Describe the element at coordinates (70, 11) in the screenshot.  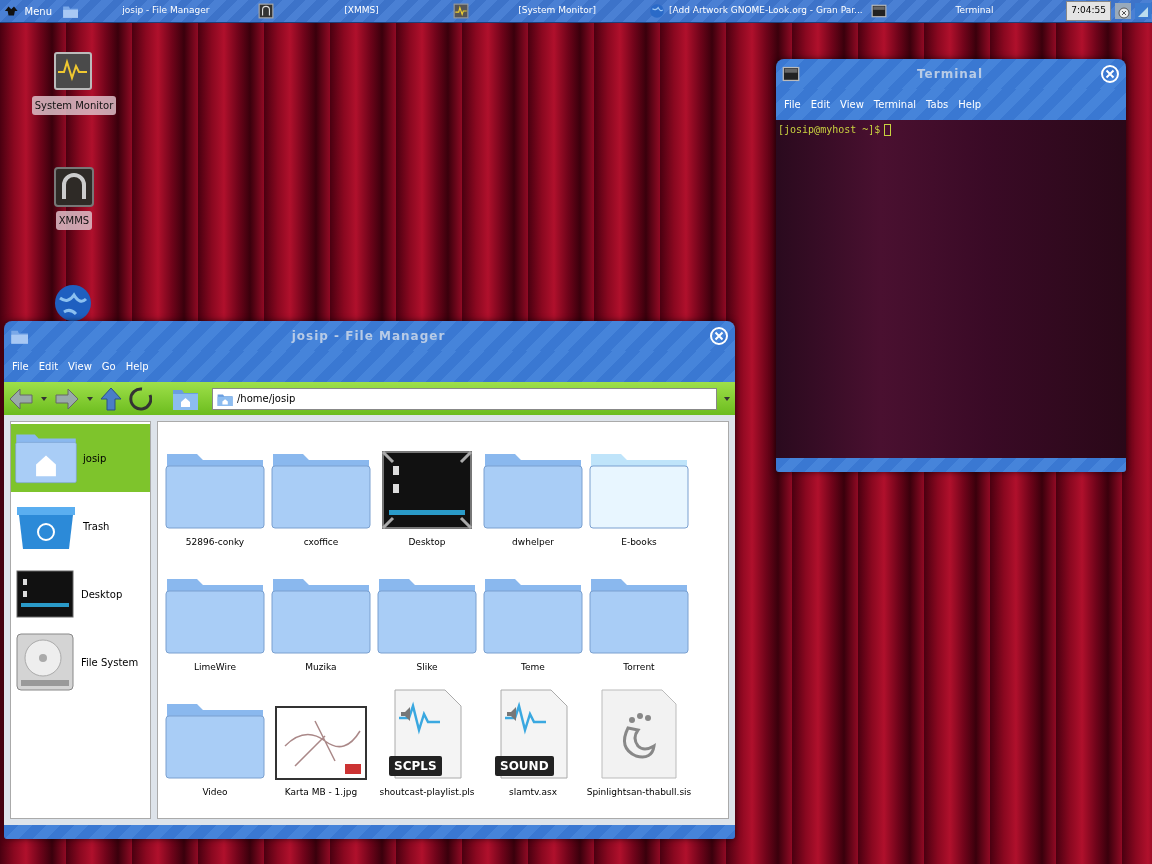
I see `folder-icon` at that location.